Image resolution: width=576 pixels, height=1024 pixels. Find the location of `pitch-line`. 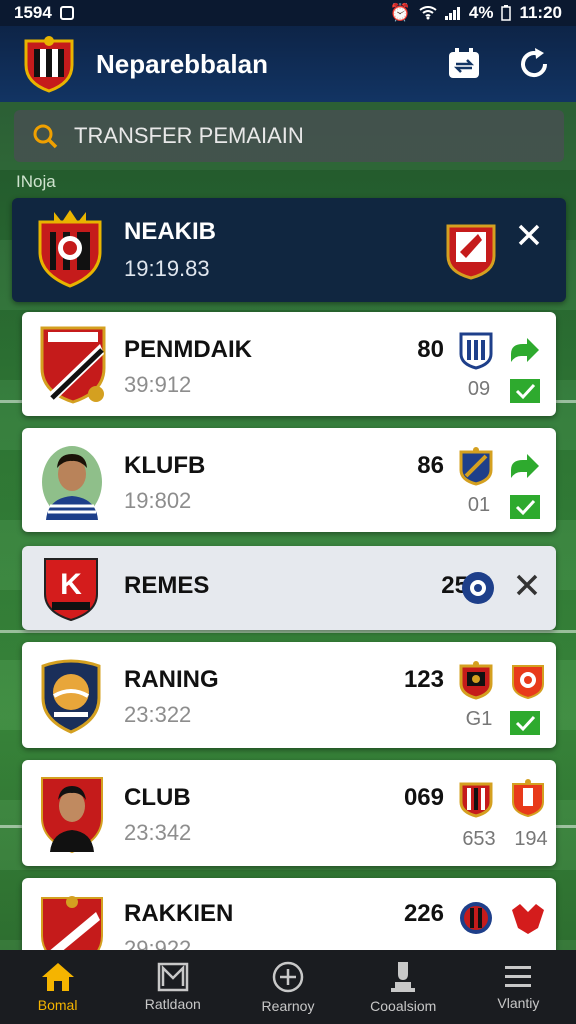

pitch-line is located at coordinates (288, 631).